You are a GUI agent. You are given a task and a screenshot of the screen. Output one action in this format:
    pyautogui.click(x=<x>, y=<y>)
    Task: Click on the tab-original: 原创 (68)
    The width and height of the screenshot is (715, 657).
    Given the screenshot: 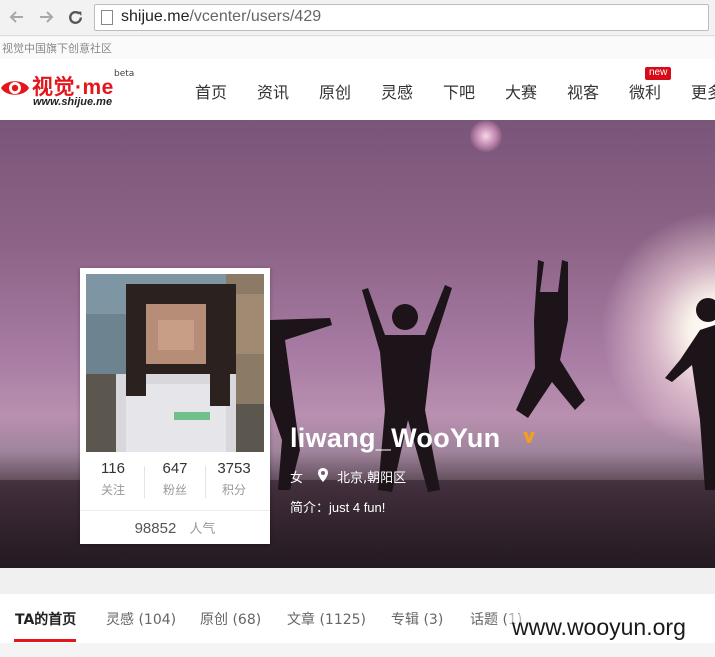 What is the action you would take?
    pyautogui.click(x=230, y=619)
    